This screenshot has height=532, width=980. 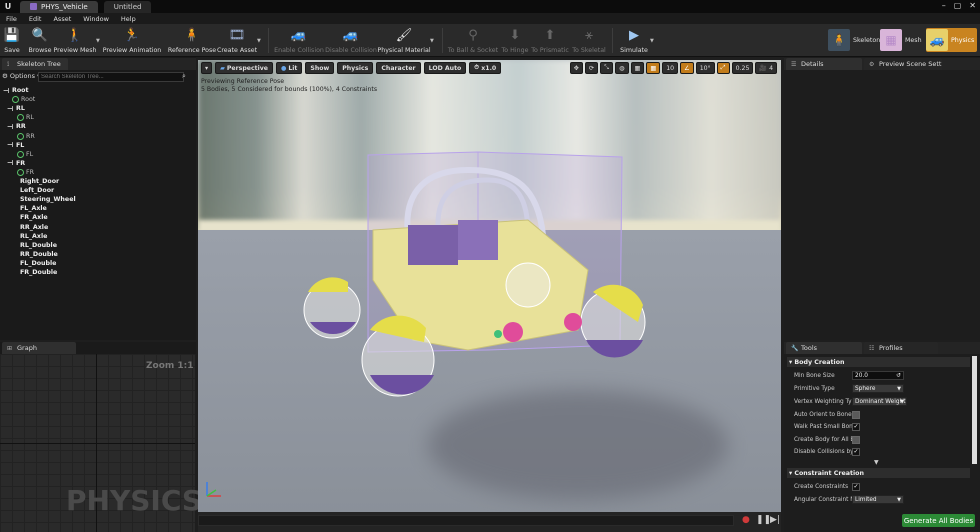 I want to click on create-asset-dropdown-icon: ▼, so click(x=259, y=41).